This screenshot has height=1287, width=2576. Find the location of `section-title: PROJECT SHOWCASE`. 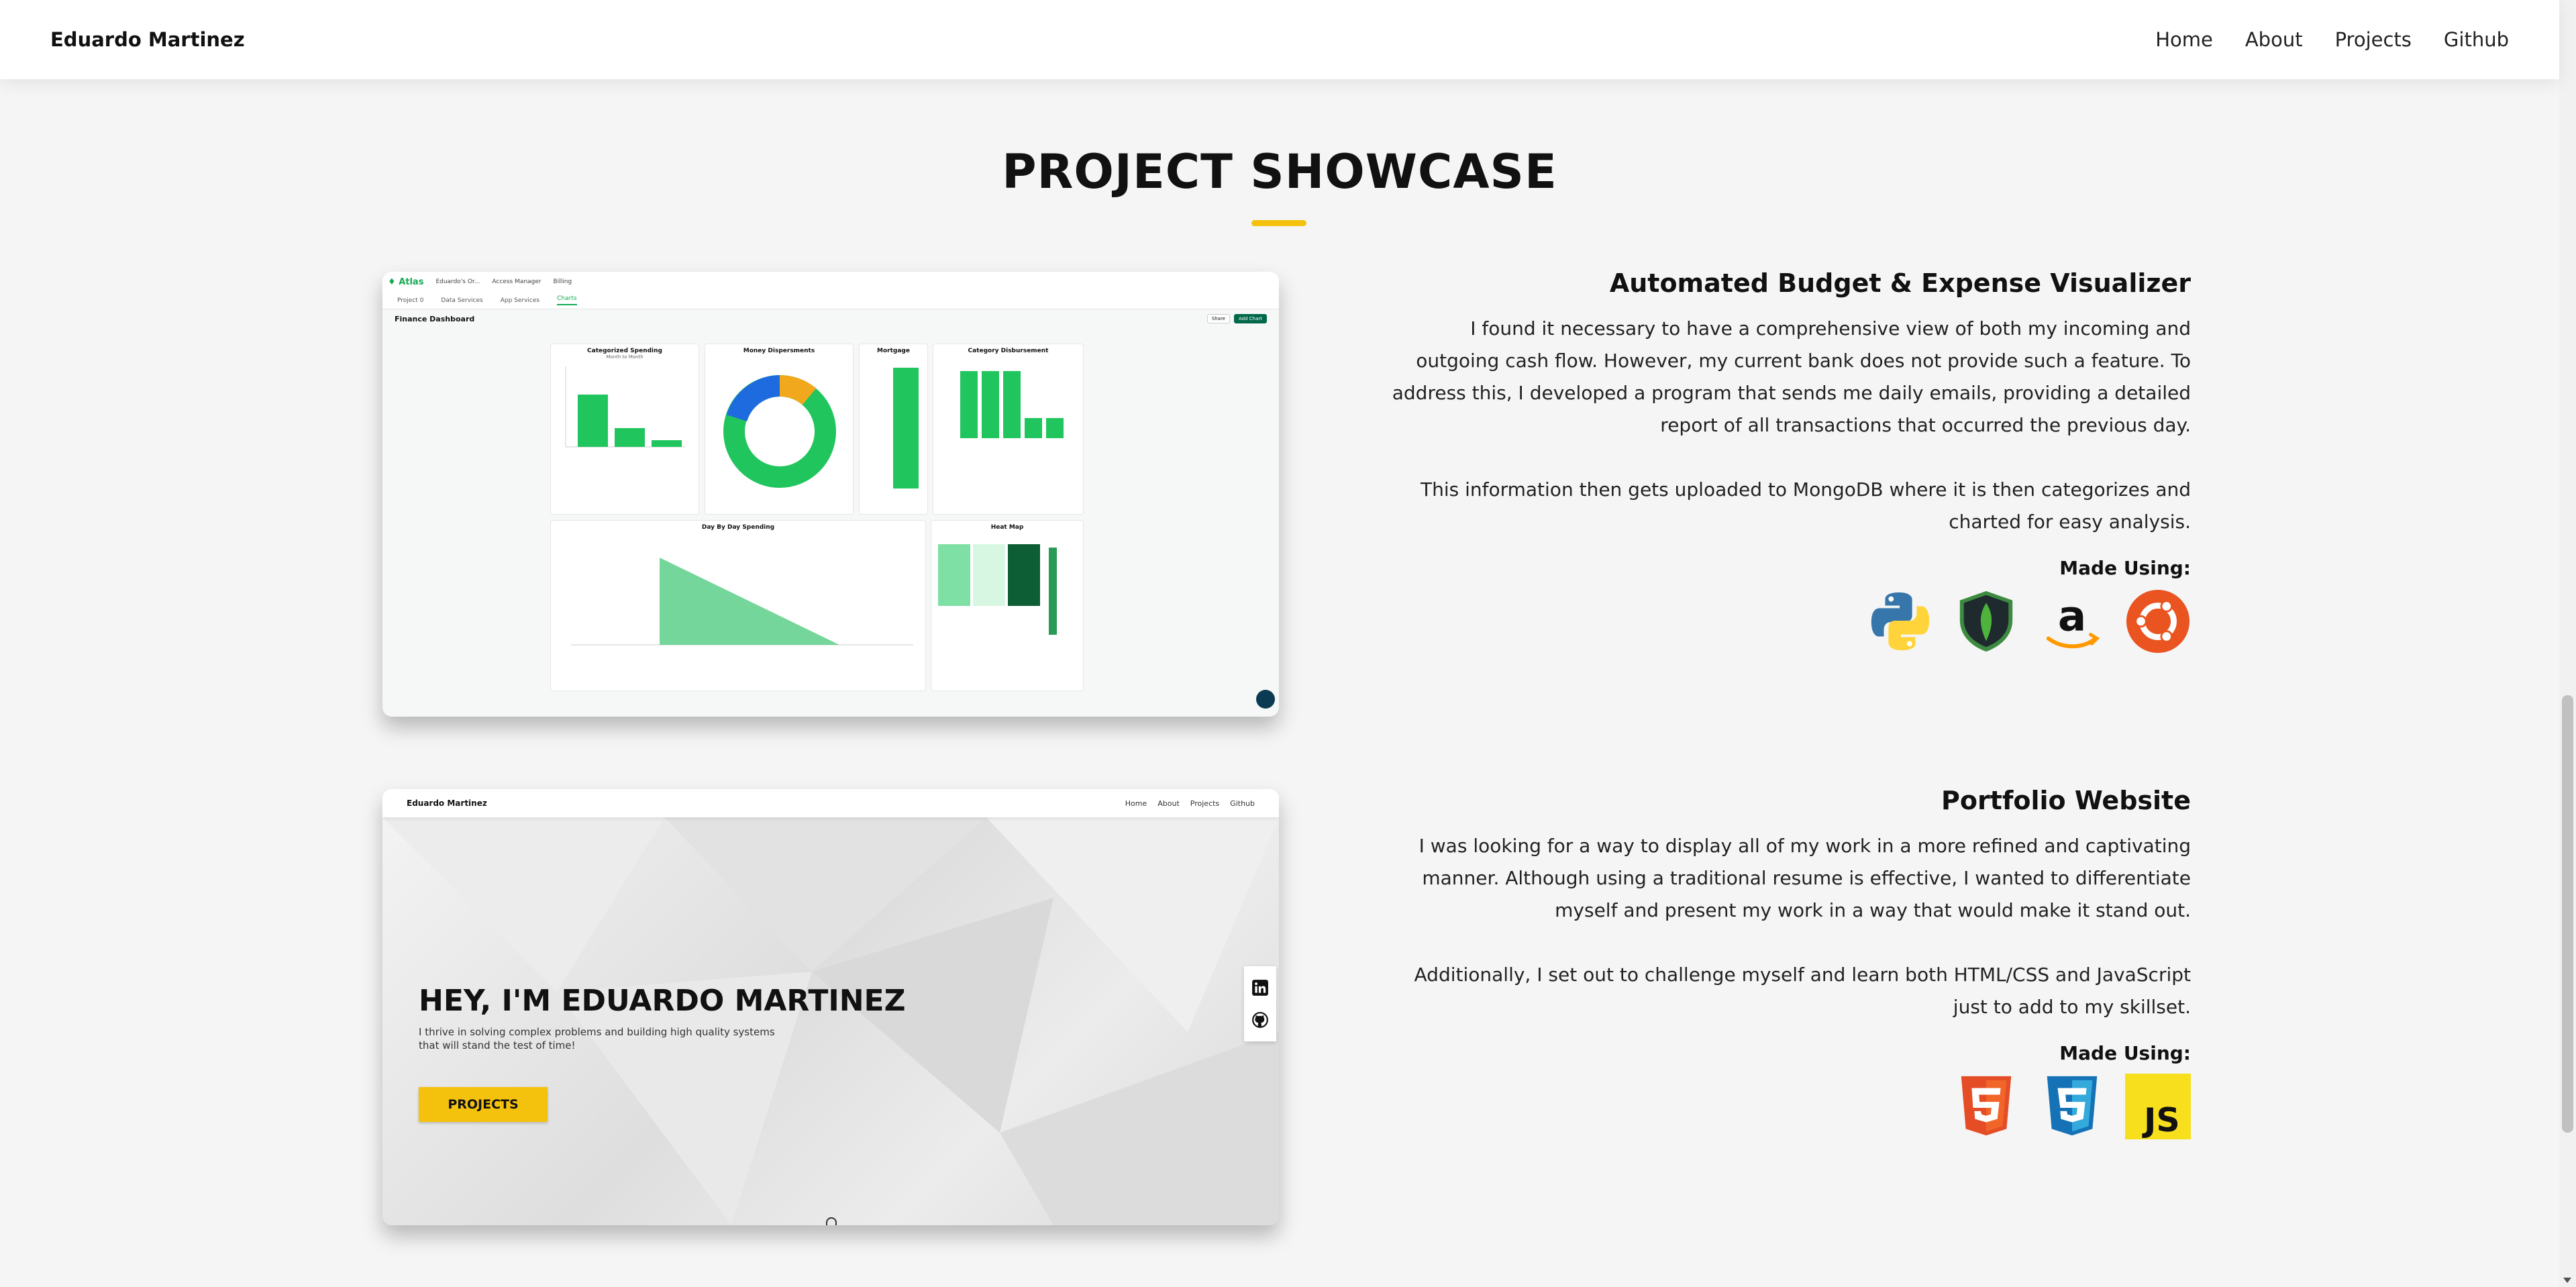

section-title: PROJECT SHOWCASE is located at coordinates (1279, 171).